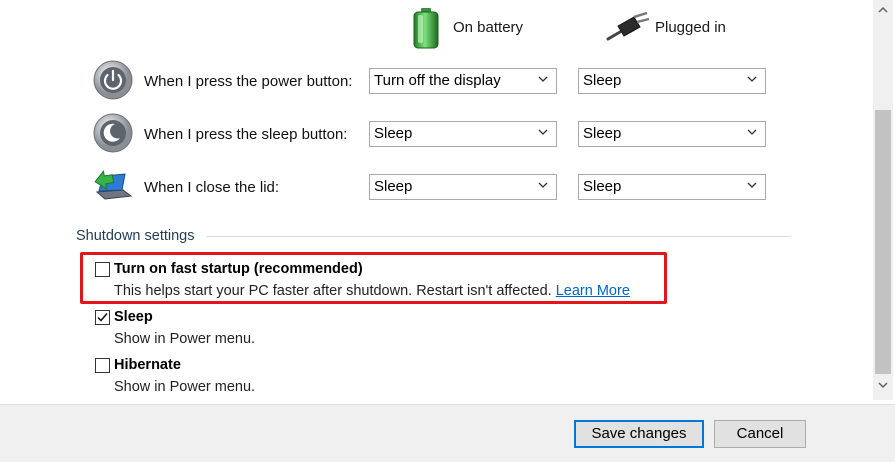  I want to click on sleep-label: Sleep, so click(133, 317).